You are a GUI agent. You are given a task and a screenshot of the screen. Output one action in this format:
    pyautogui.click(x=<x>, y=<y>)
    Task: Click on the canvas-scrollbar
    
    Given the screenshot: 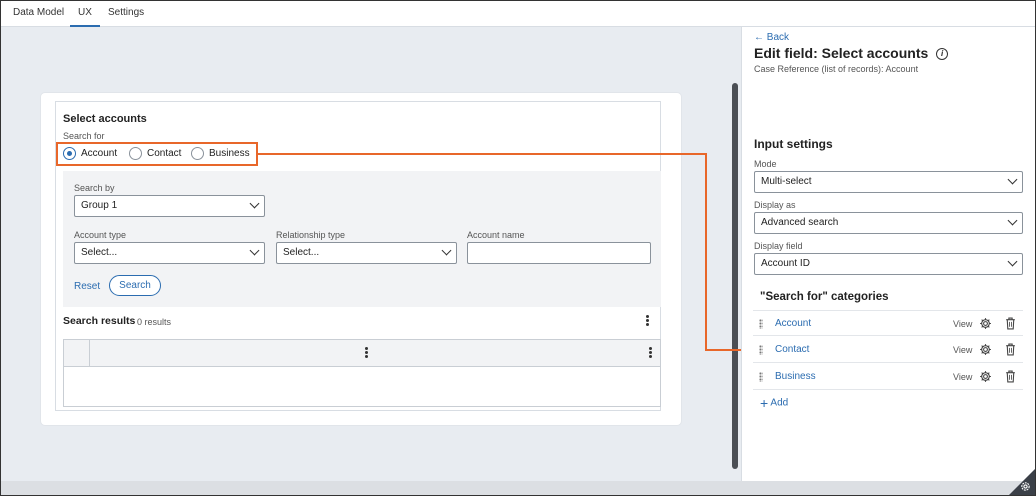 What is the action you would take?
    pyautogui.click(x=735, y=276)
    